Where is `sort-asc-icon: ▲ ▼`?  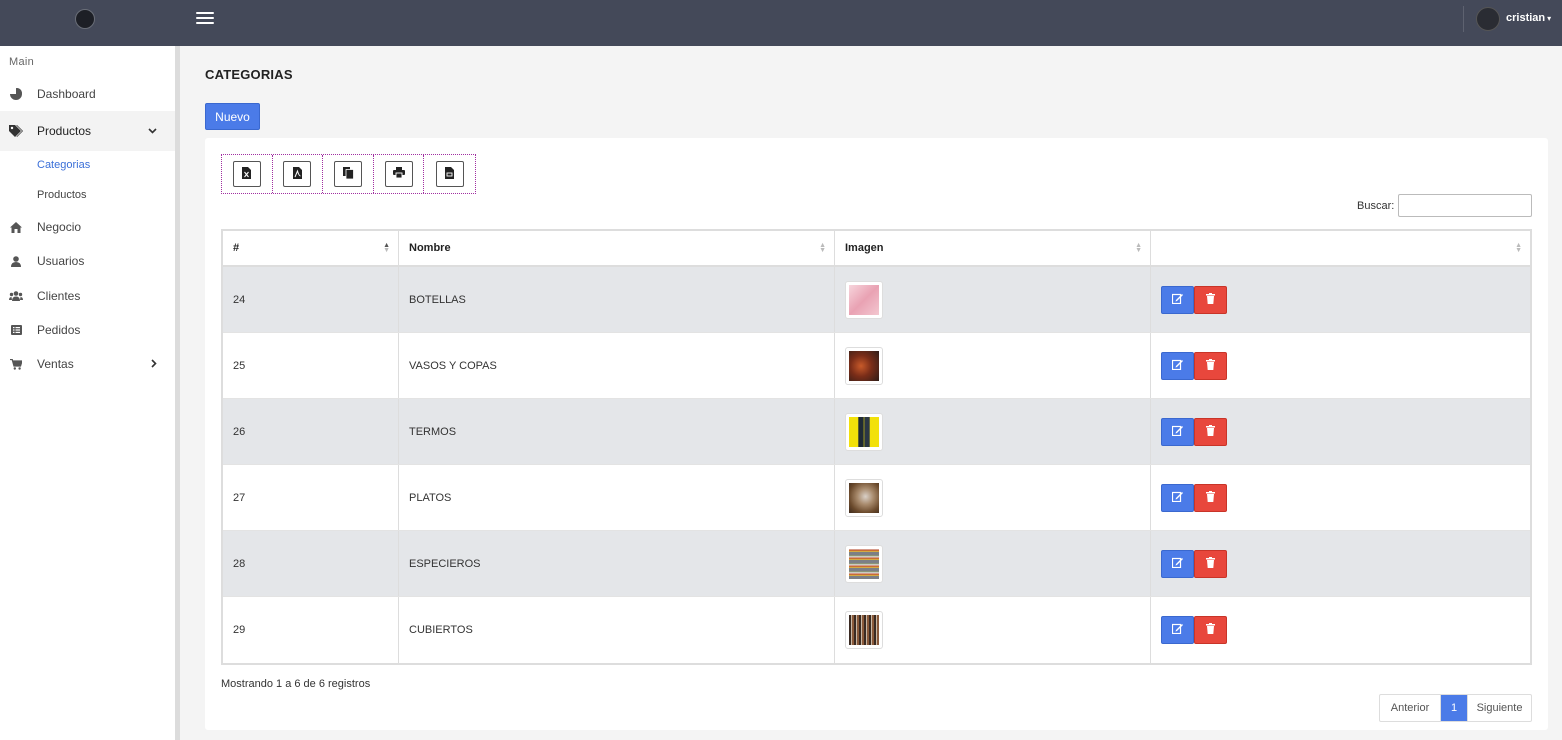 sort-asc-icon: ▲ ▼ is located at coordinates (386, 248).